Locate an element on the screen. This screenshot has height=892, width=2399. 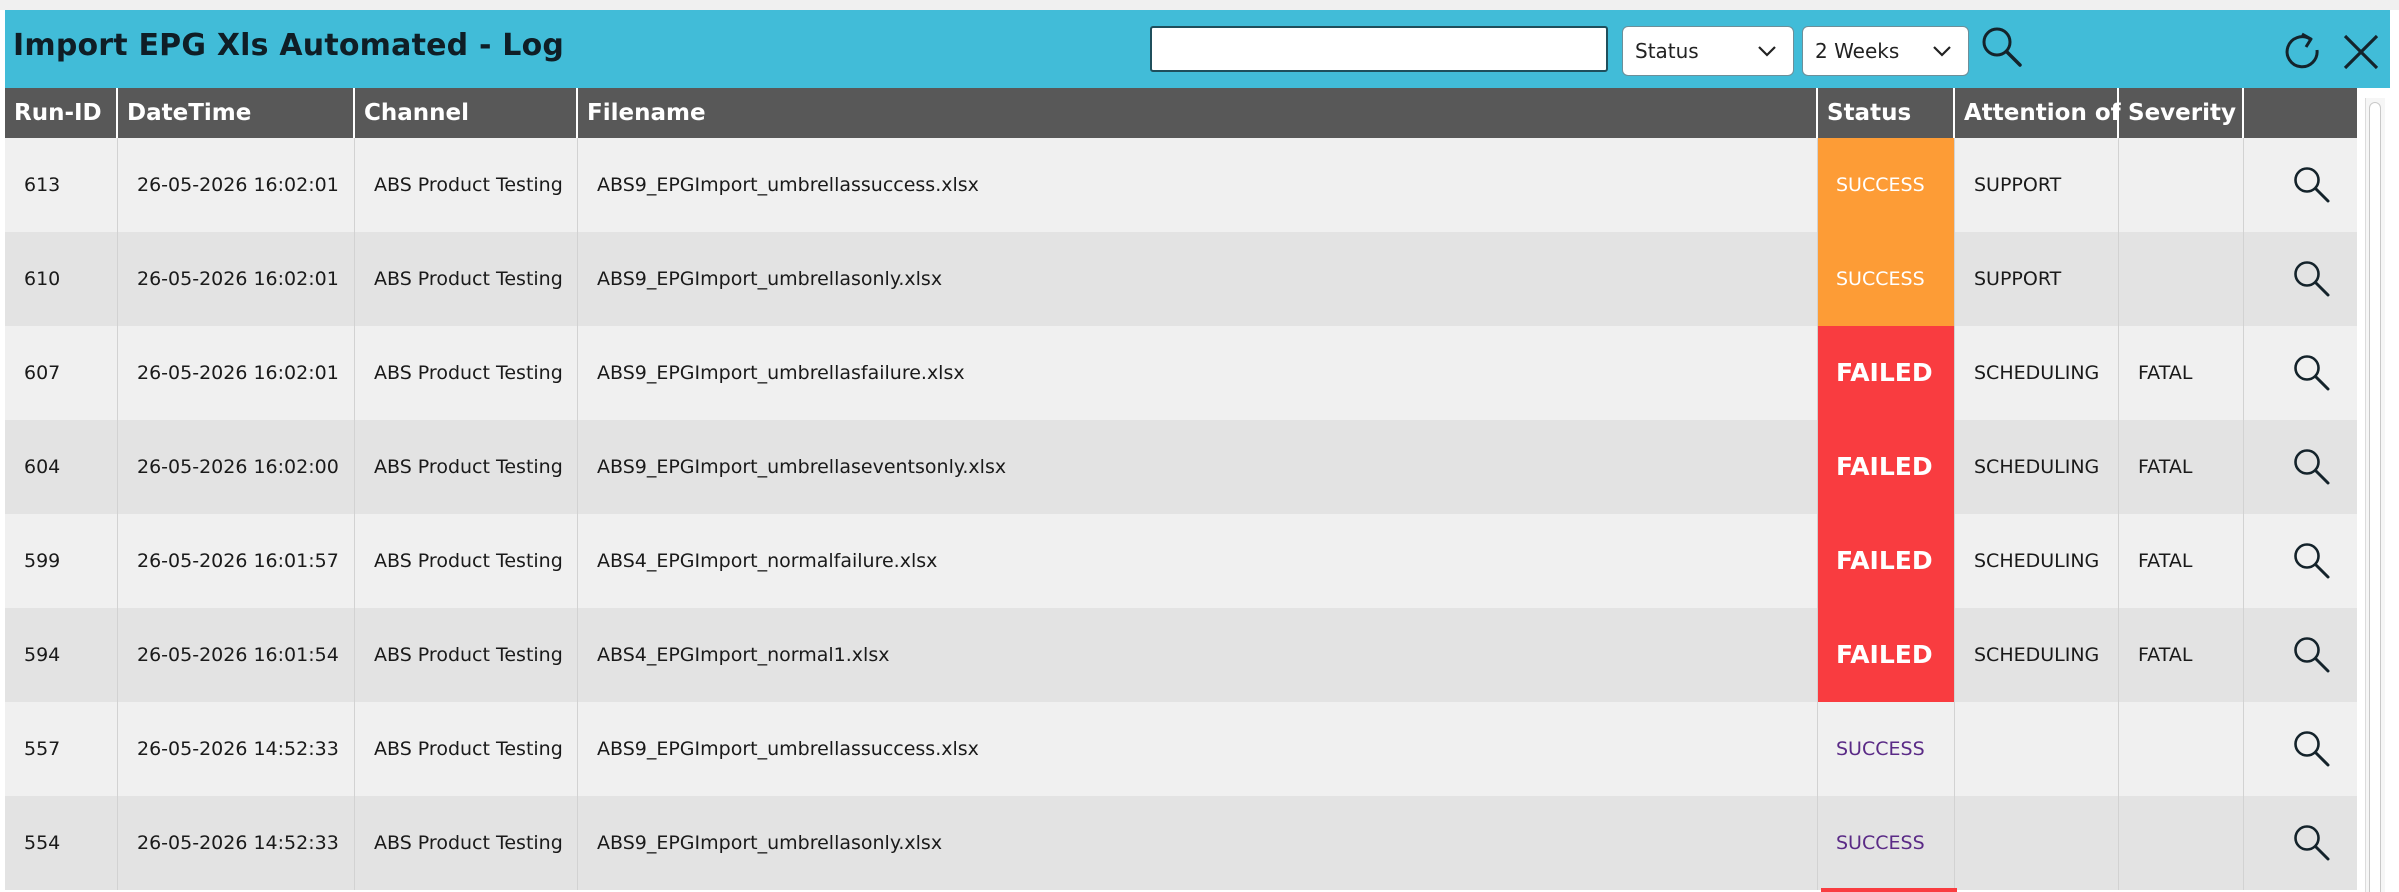
column-header-channel: Channel is located at coordinates (466, 113).